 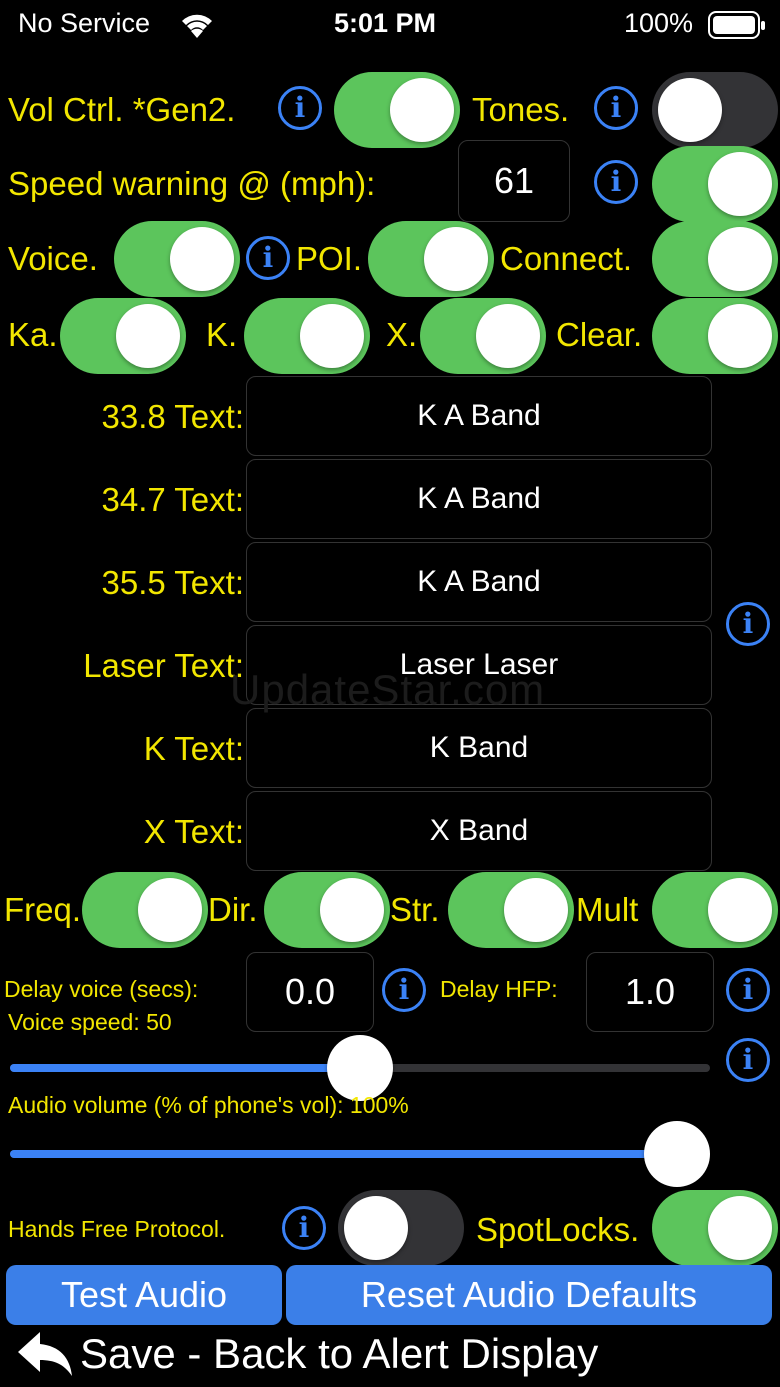 What do you see at coordinates (123, 336) in the screenshot?
I see `ka-toggle` at bounding box center [123, 336].